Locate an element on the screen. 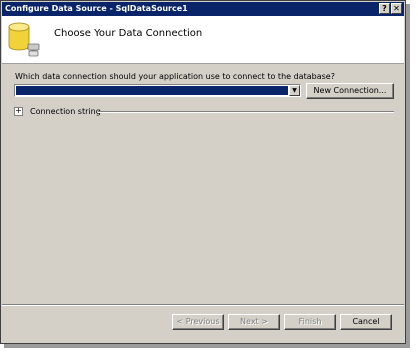 This screenshot has width=418, height=354. wizard-header: Choose Your Data Connection is located at coordinates (203, 40).